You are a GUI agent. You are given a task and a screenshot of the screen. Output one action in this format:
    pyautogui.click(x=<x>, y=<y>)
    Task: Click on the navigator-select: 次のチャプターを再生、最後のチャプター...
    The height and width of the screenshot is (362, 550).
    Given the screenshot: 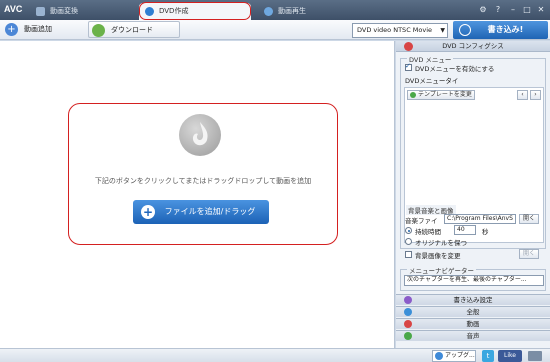 What is the action you would take?
    pyautogui.click(x=474, y=280)
    